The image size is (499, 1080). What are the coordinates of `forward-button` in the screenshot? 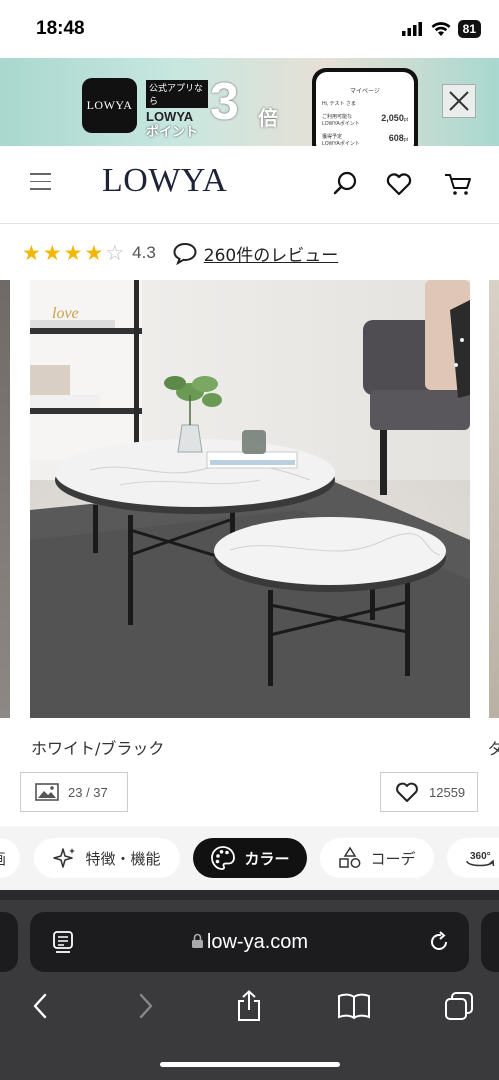 It's located at (146, 1006).